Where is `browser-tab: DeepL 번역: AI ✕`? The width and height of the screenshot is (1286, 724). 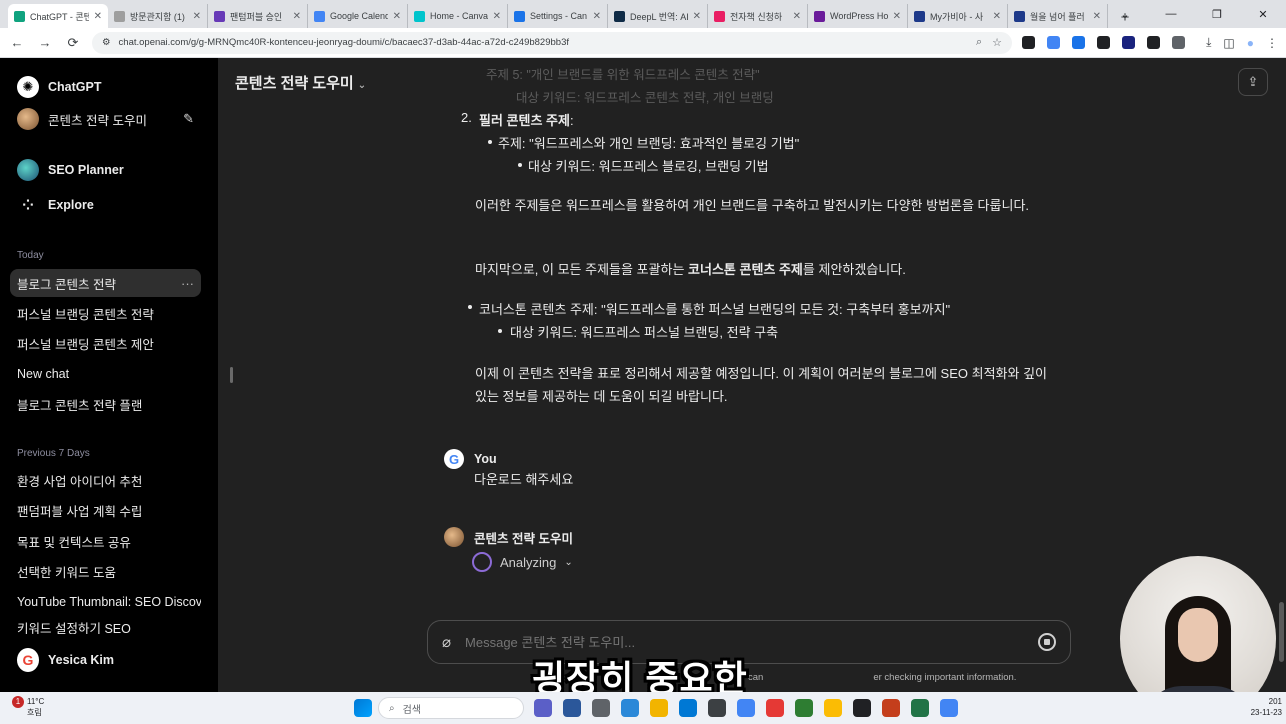 browser-tab: DeepL 번역: AI ✕ is located at coordinates (658, 16).